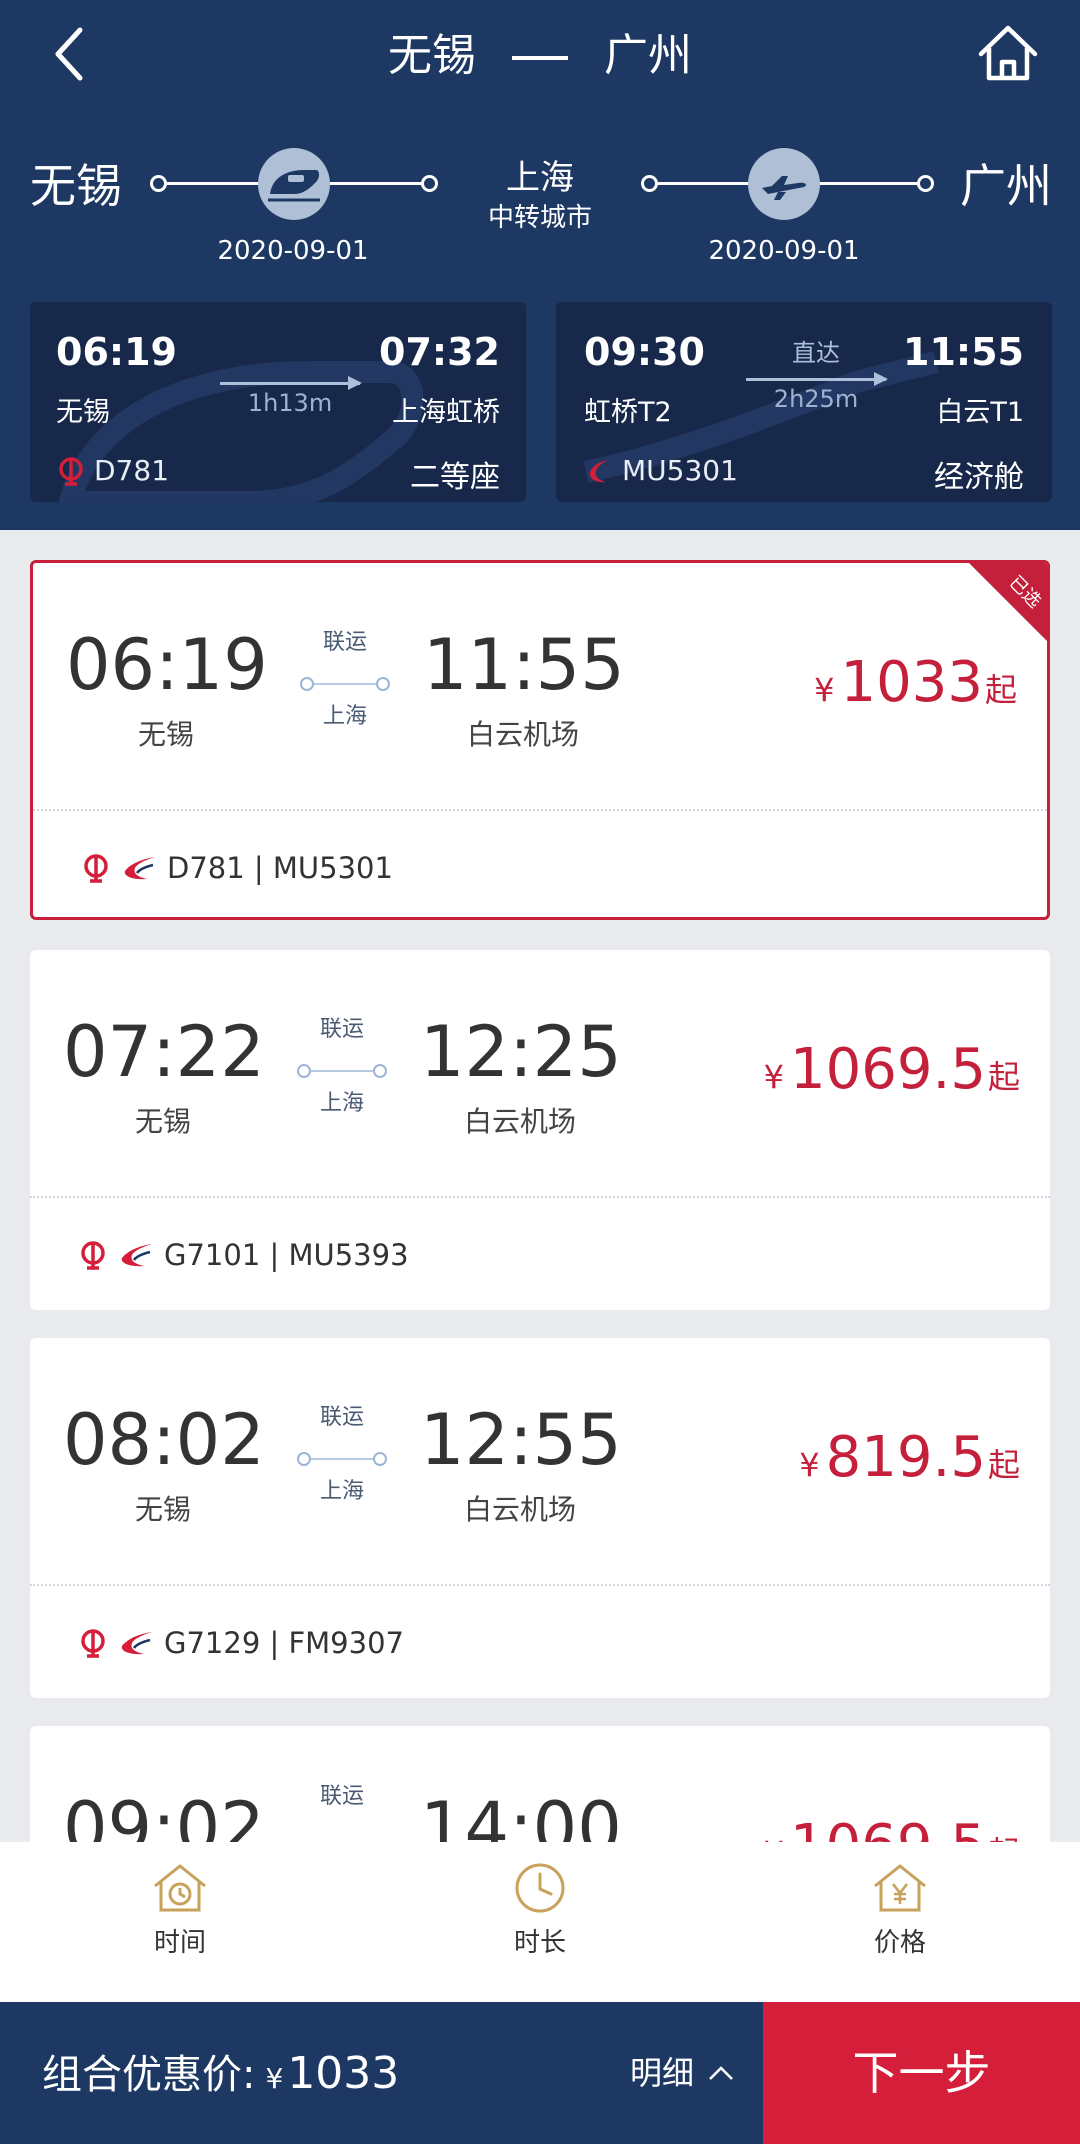 The height and width of the screenshot is (2144, 1080). Describe the element at coordinates (540, 2073) in the screenshot. I see `footer-bar: 组合优惠价: ¥1033 明细 下一步` at that location.